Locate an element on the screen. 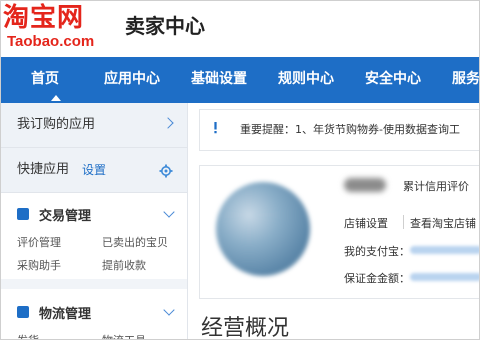 This screenshot has height=340, width=480. gear-icon is located at coordinates (166, 171).